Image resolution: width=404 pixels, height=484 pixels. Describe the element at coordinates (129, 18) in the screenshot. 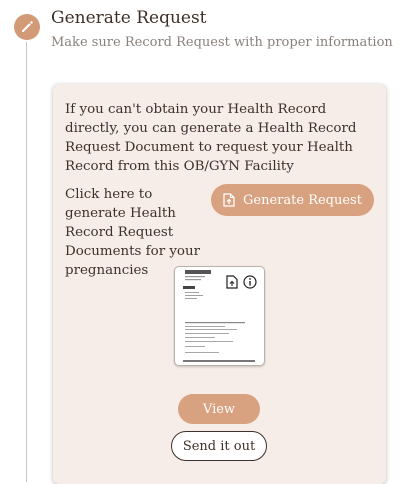

I see `step-title: Generate Request` at that location.